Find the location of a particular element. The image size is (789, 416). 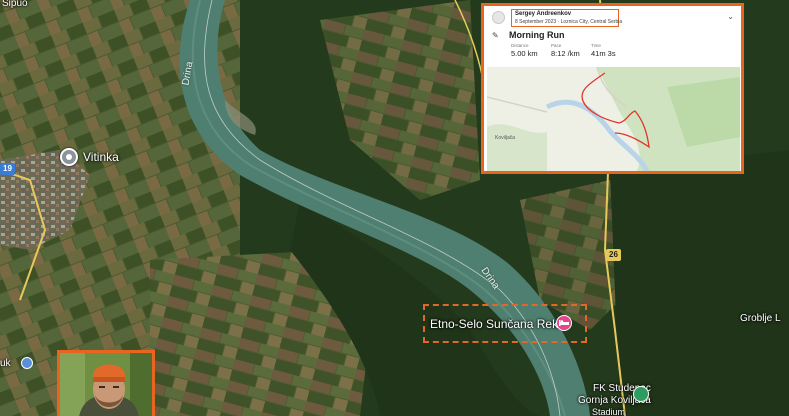

stat-distance: Distance 5.00 km is located at coordinates (524, 50).